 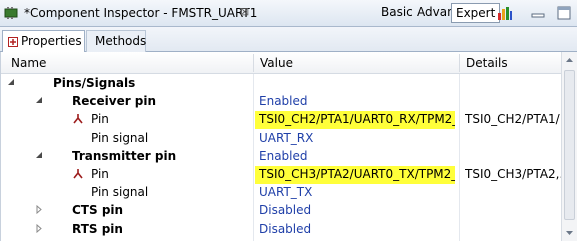 I want to click on tab-bar: Properties Methods, so click(x=288, y=40).